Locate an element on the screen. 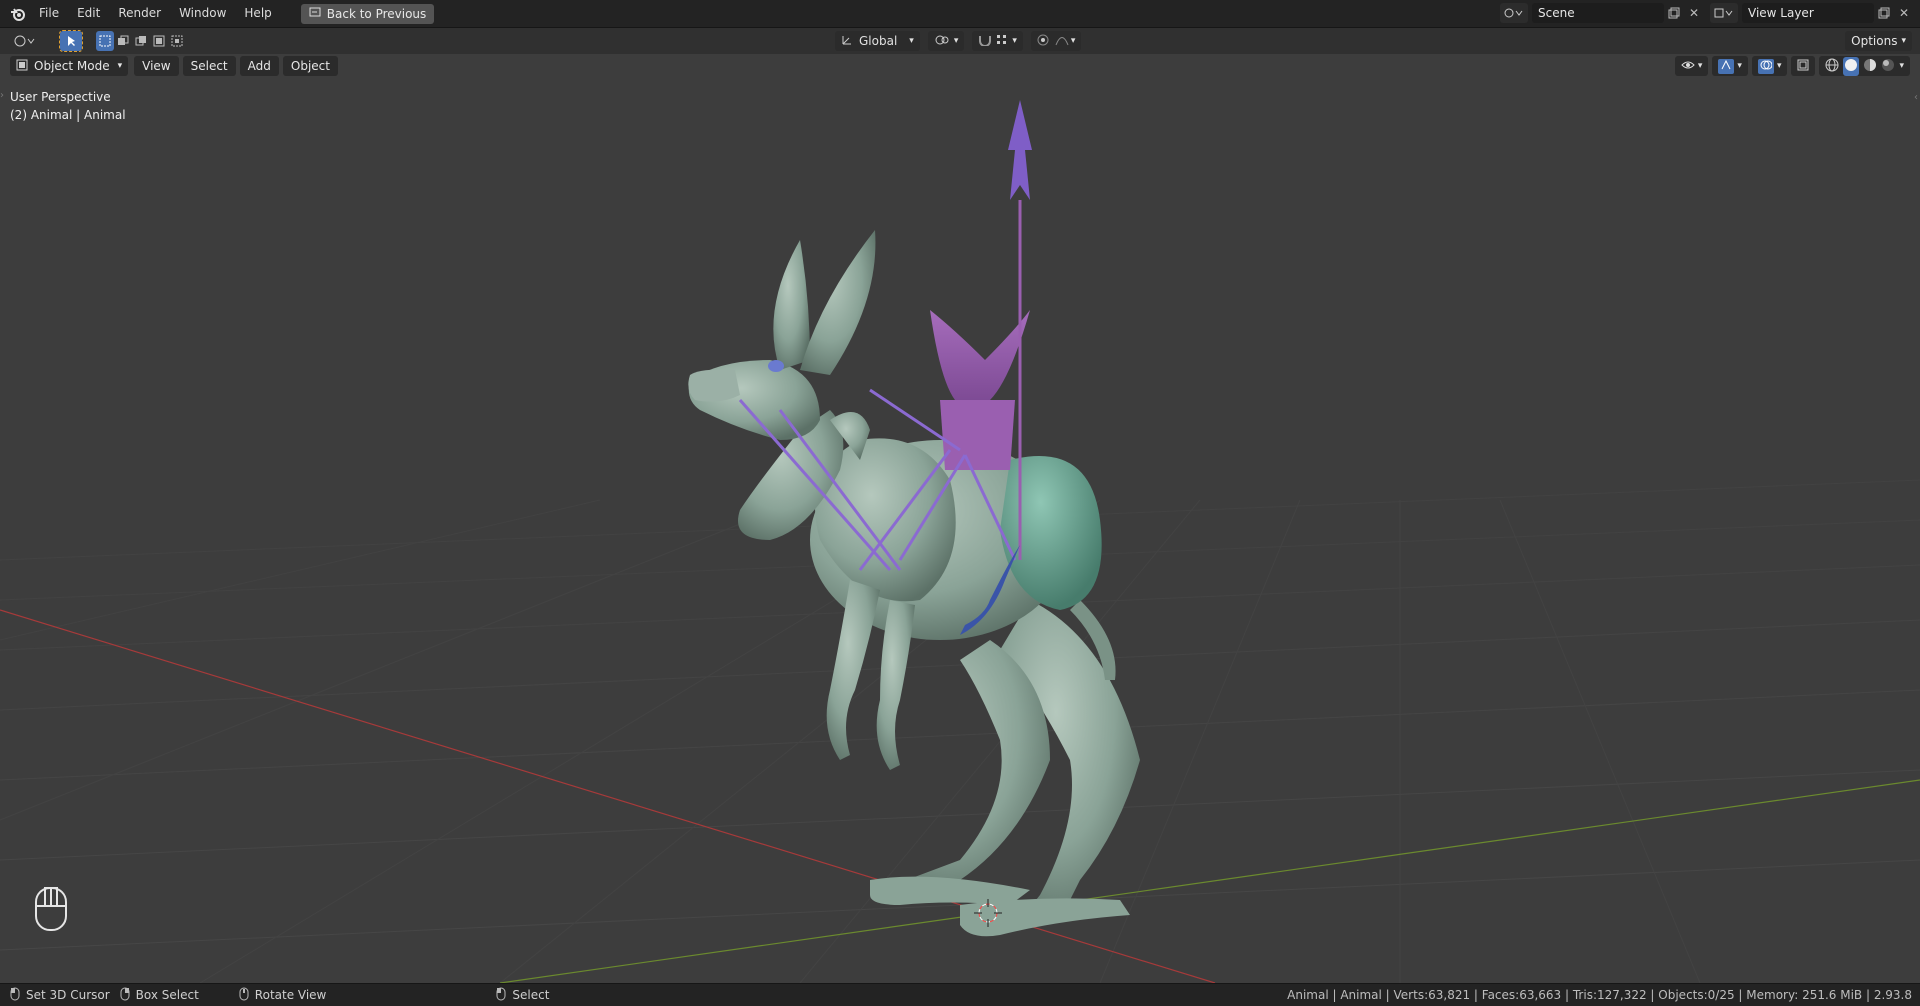 The image size is (1920, 1006). xray-icon is located at coordinates (1803, 66).